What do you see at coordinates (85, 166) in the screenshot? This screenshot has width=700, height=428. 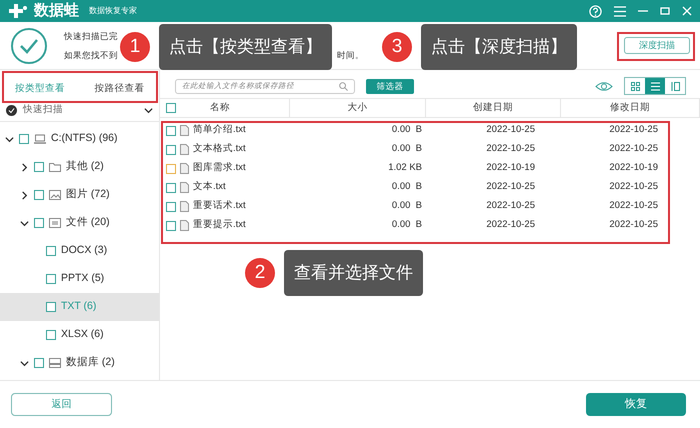 I see `tree-label: 其他 (2)` at bounding box center [85, 166].